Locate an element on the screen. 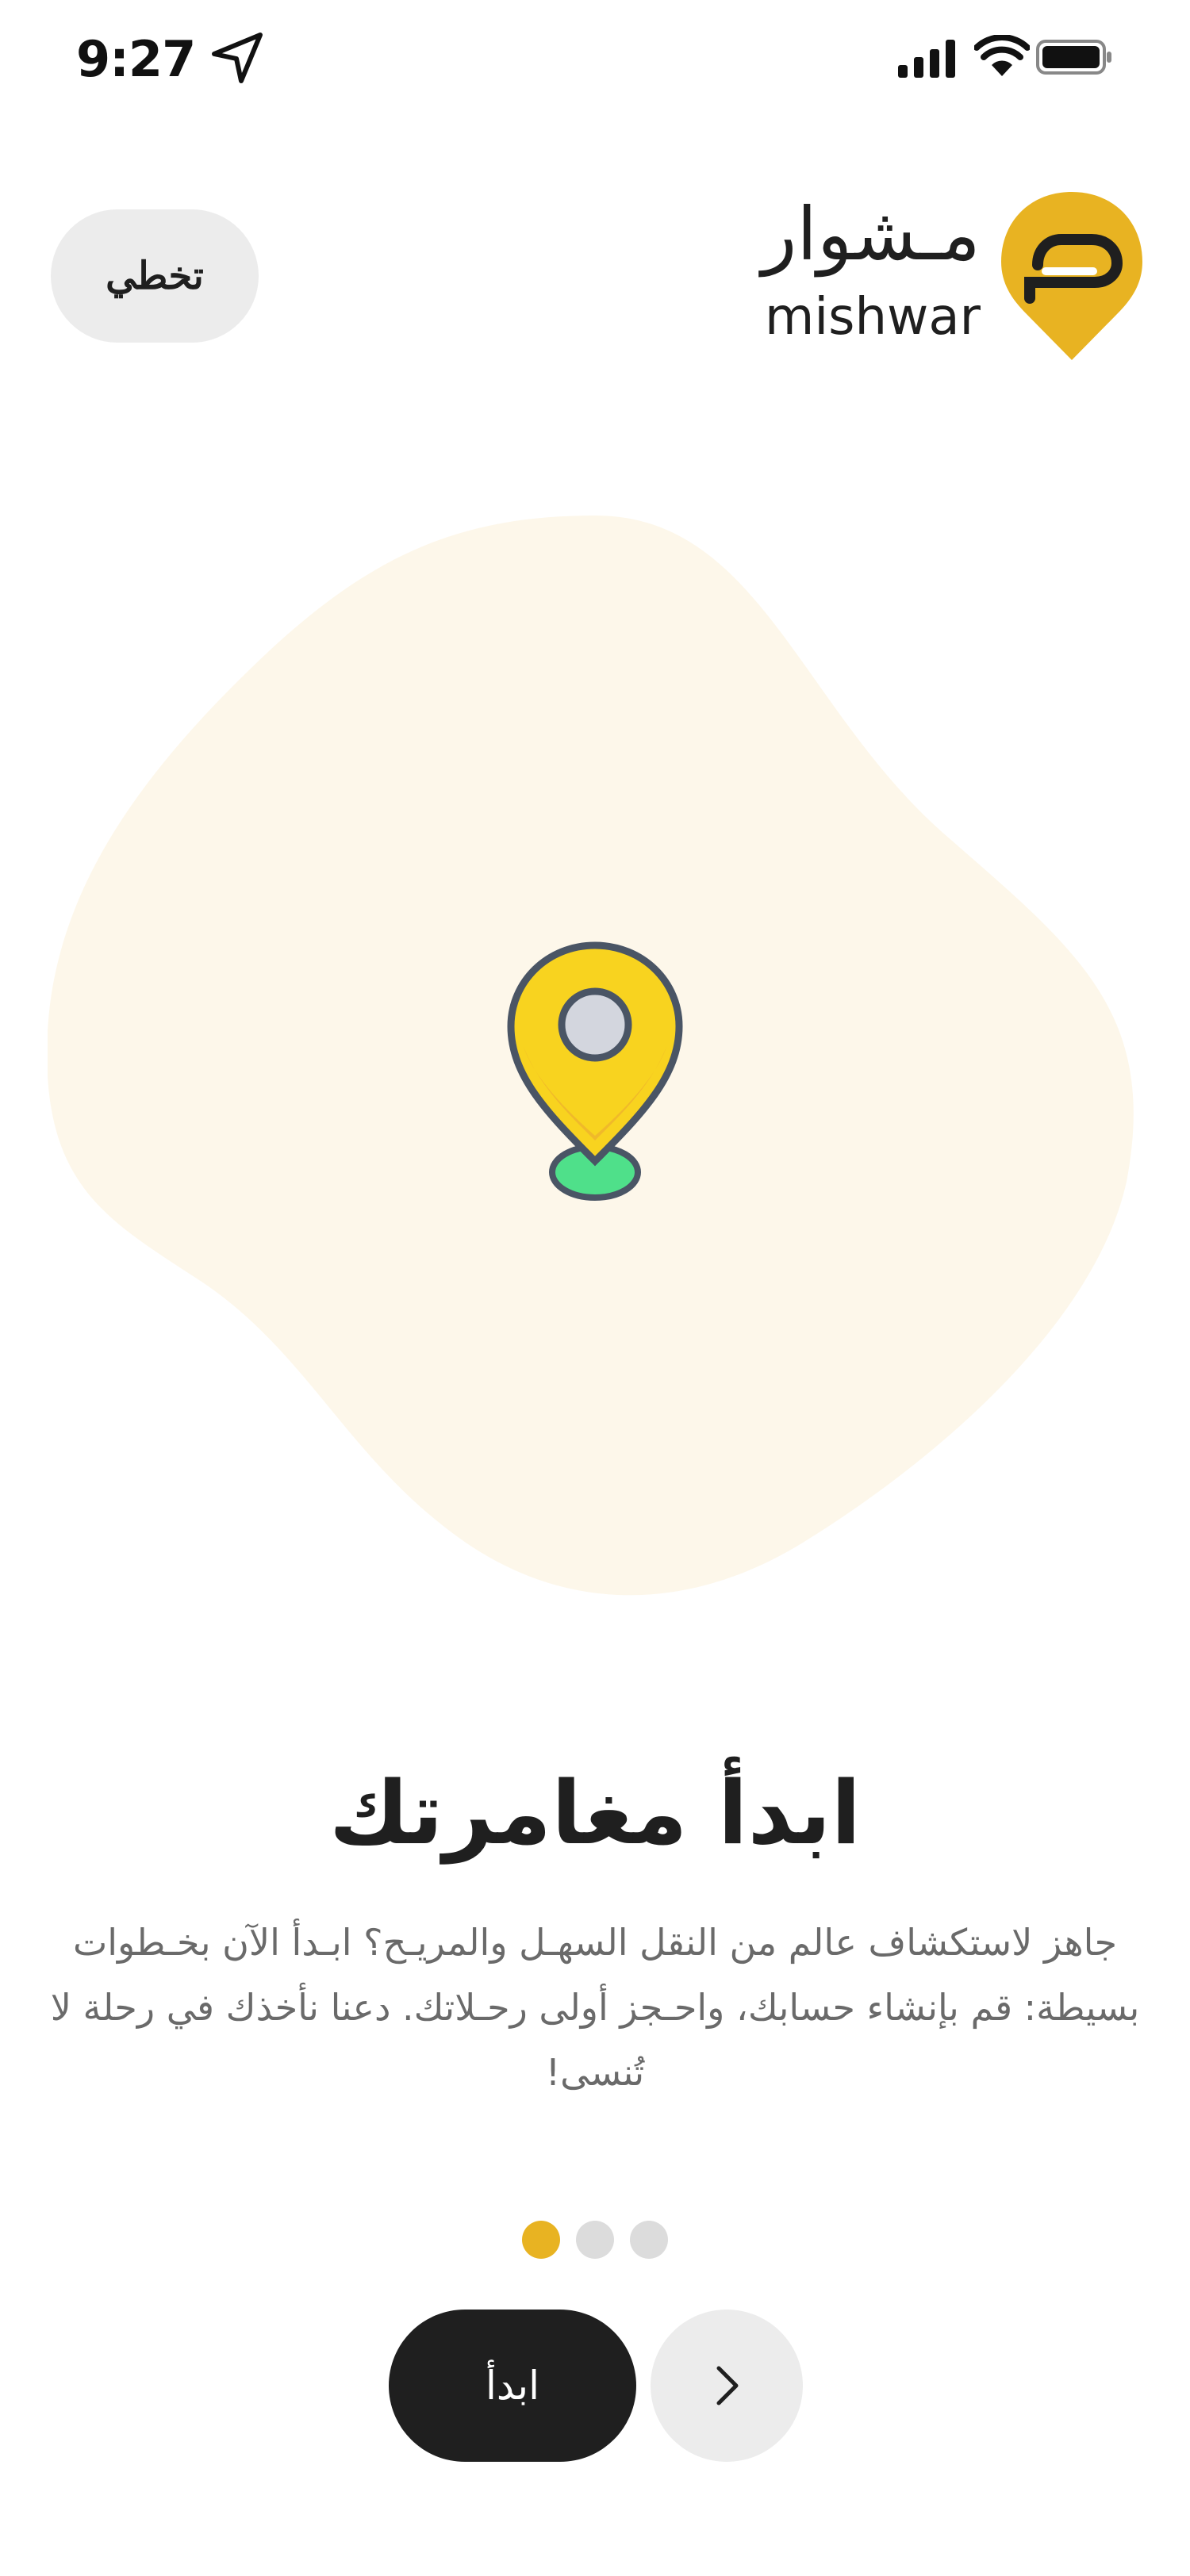 Image resolution: width=1190 pixels, height=2576 pixels. onboarding-title: ابدأ مغامرتك is located at coordinates (595, 1813).